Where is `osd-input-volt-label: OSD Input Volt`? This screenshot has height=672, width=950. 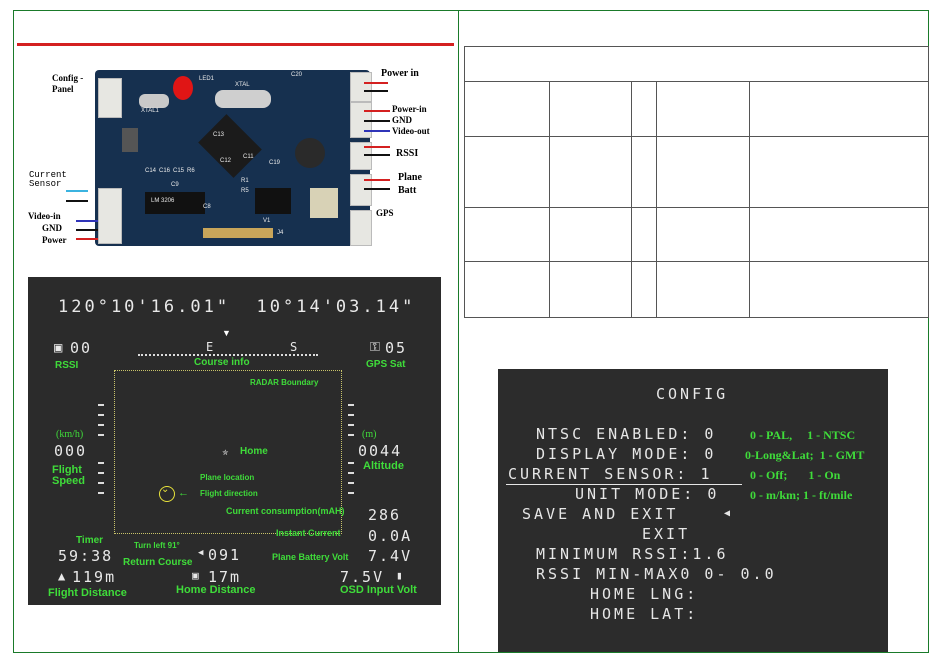 osd-input-volt-label: OSD Input Volt is located at coordinates (378, 590).